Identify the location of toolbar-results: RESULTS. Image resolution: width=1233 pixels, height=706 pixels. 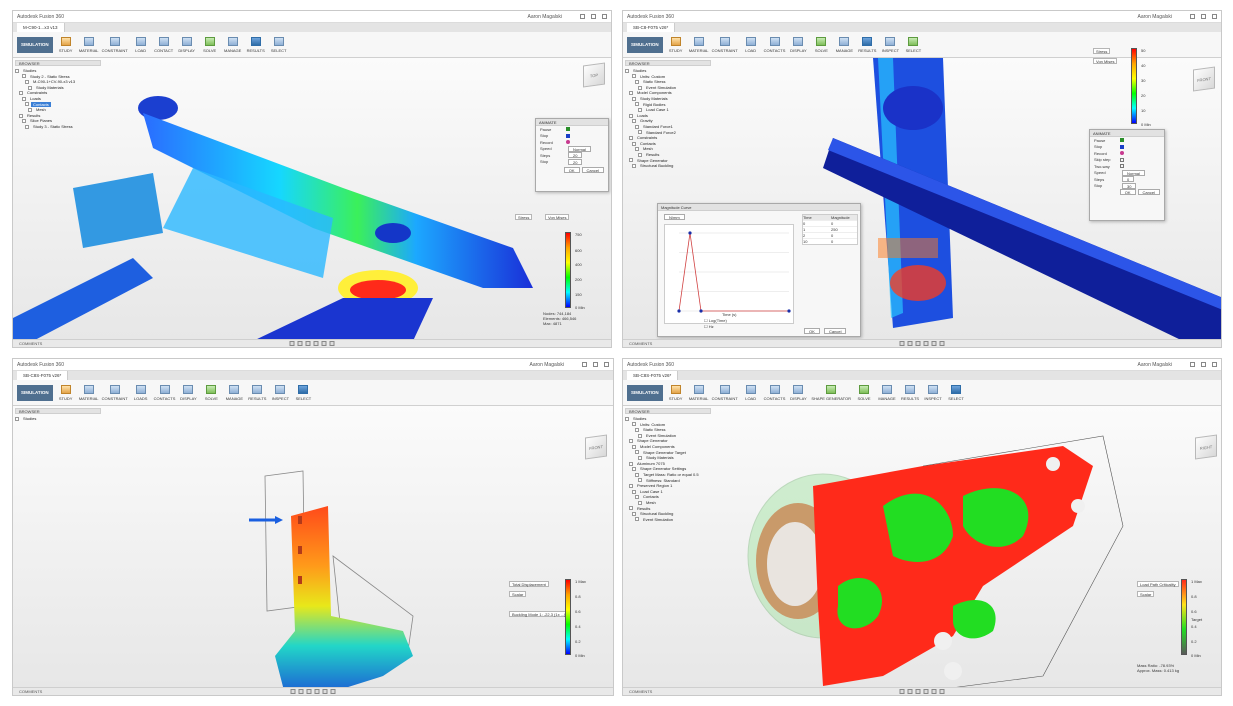
(867, 44).